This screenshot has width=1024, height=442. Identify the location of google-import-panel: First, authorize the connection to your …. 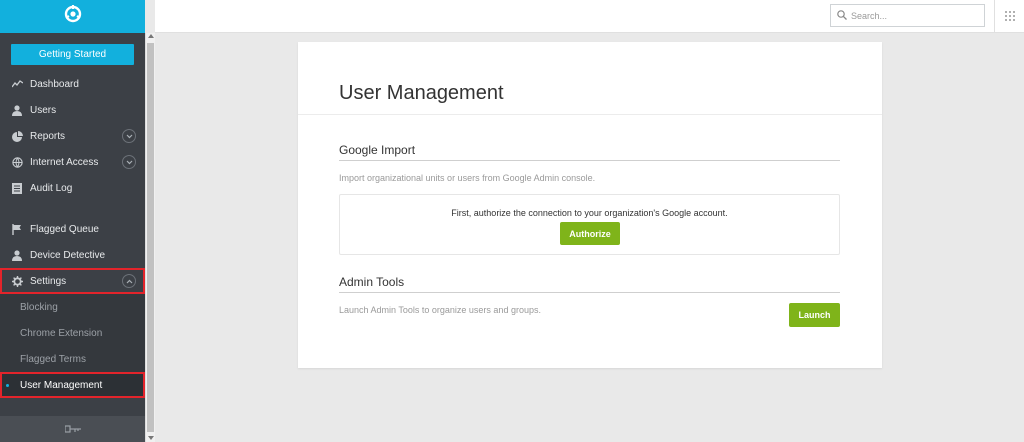
(589, 224).